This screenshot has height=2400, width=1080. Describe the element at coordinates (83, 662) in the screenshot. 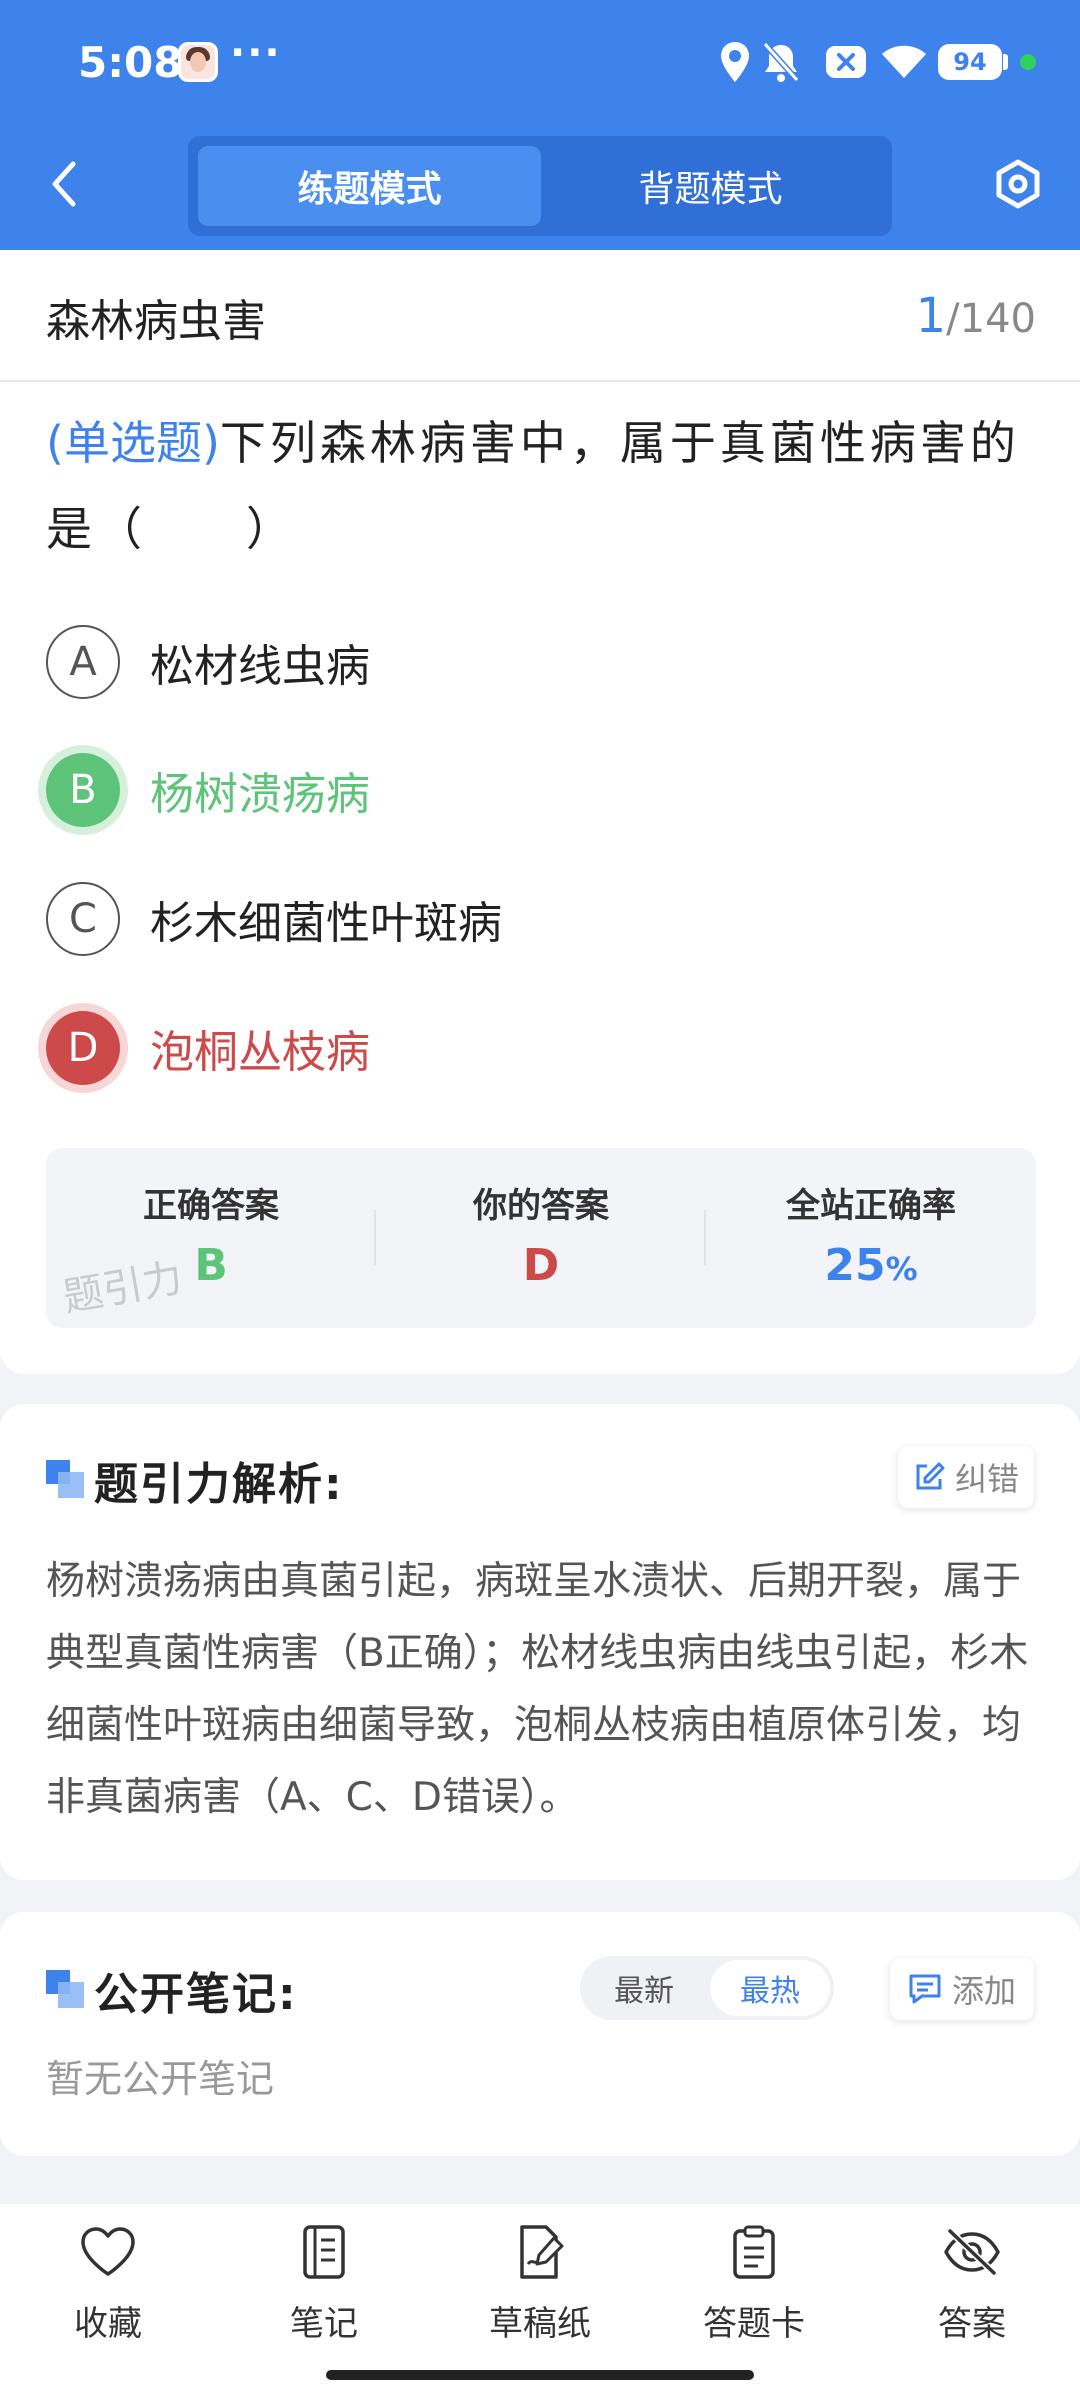

I see `option-letter: A` at that location.